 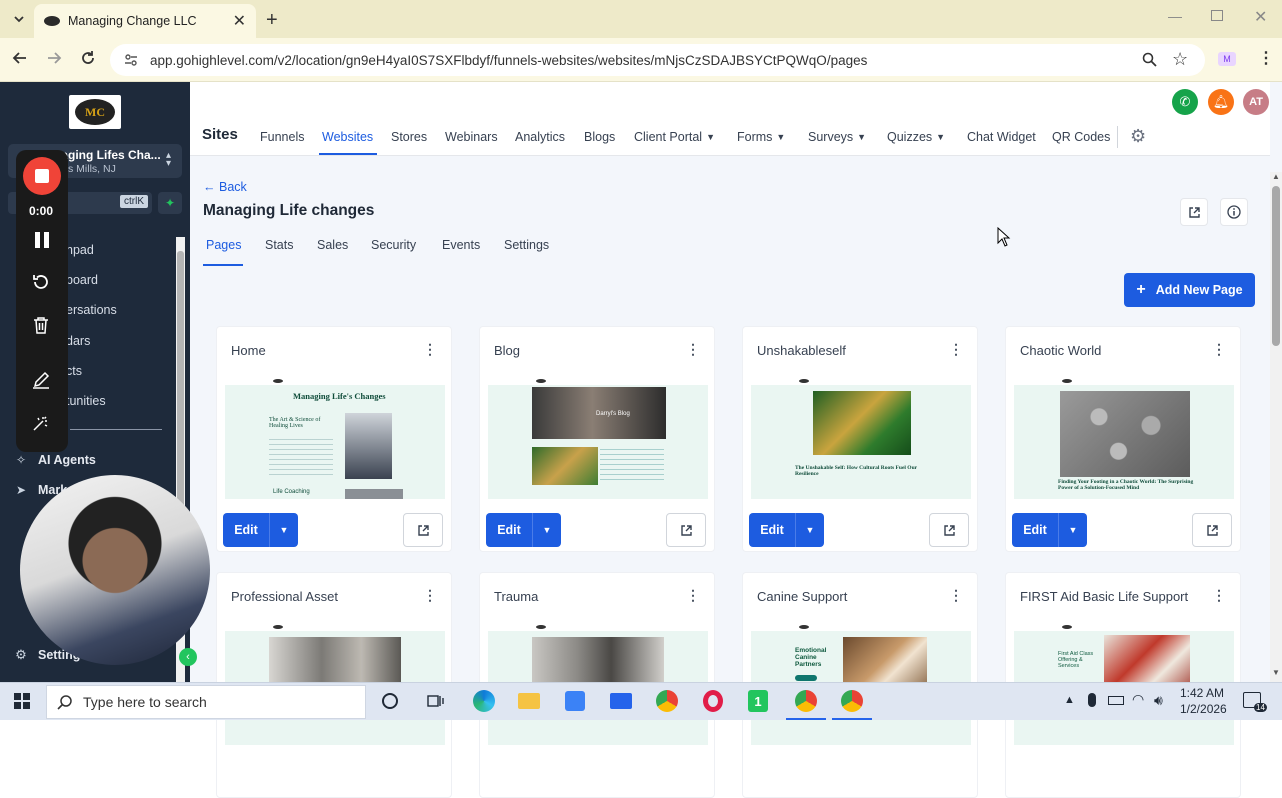 What do you see at coordinates (1276, 427) in the screenshot?
I see `main-scrollbar: ▲ ▼` at bounding box center [1276, 427].